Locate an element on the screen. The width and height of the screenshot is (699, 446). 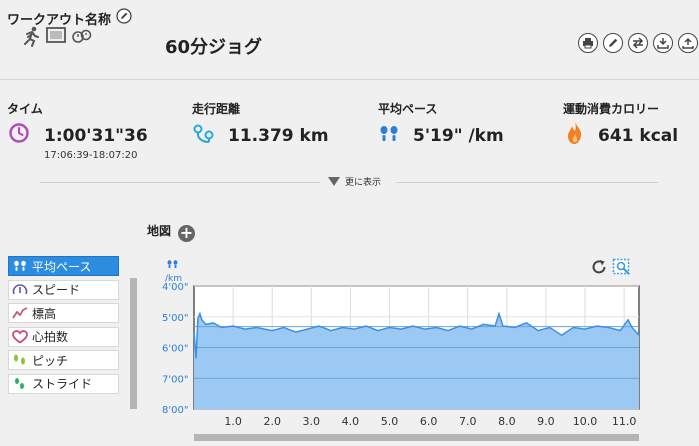
x-tick-label: 8.0 is located at coordinates (507, 421).